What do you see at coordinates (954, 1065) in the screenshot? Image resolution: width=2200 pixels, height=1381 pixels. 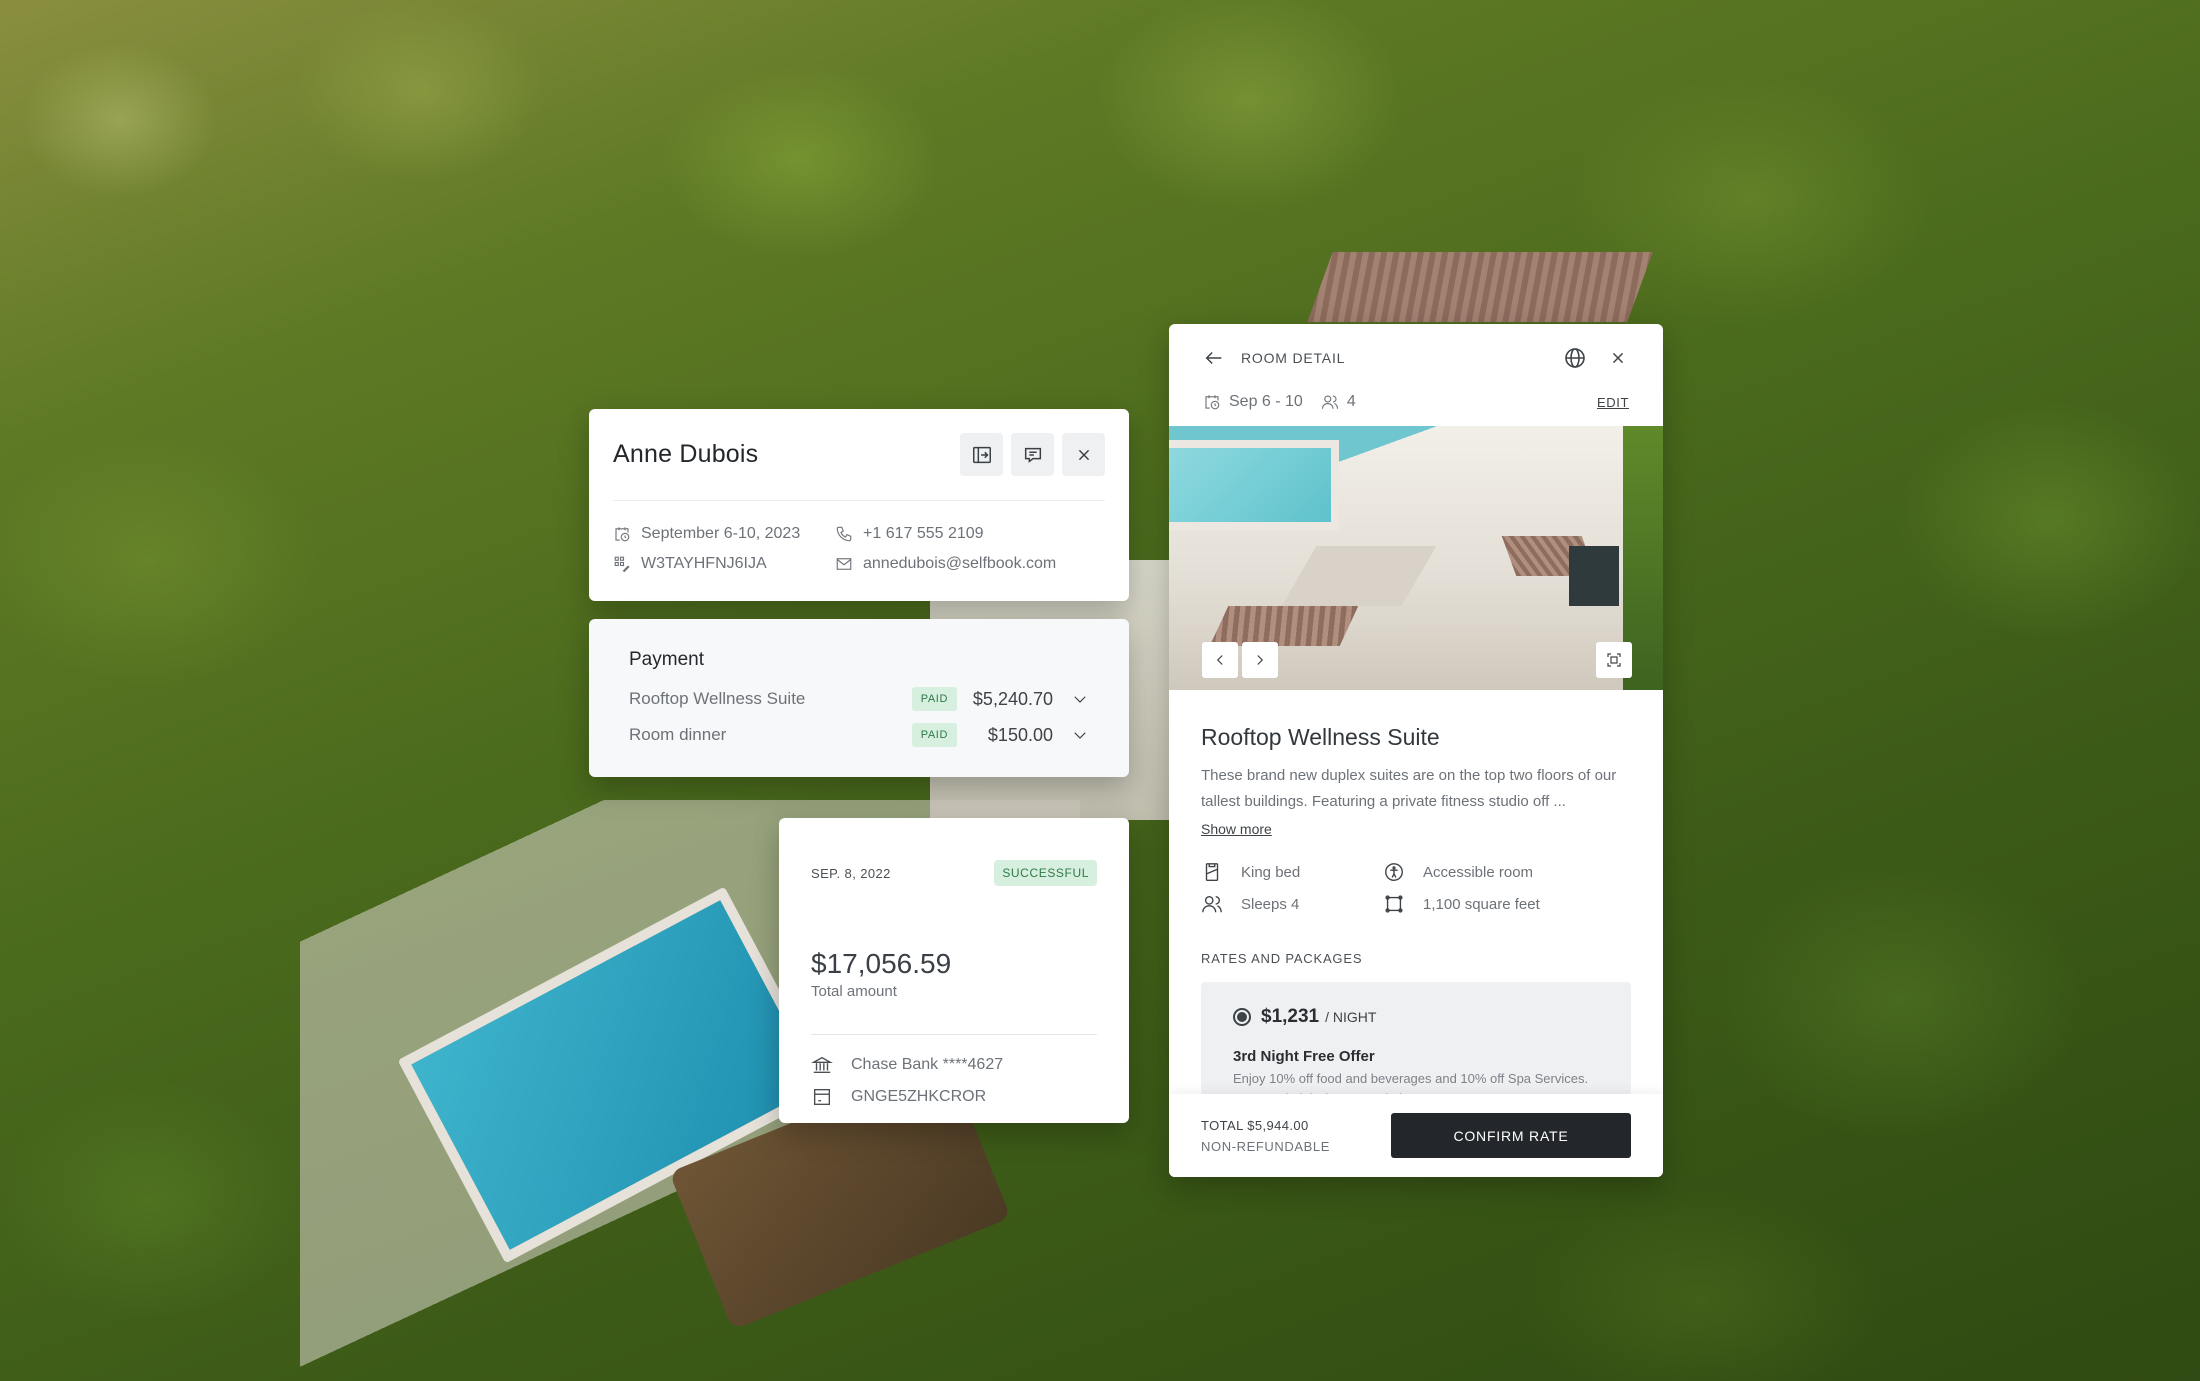 I see `transaction-bank: Chase Bank ****4627` at bounding box center [954, 1065].